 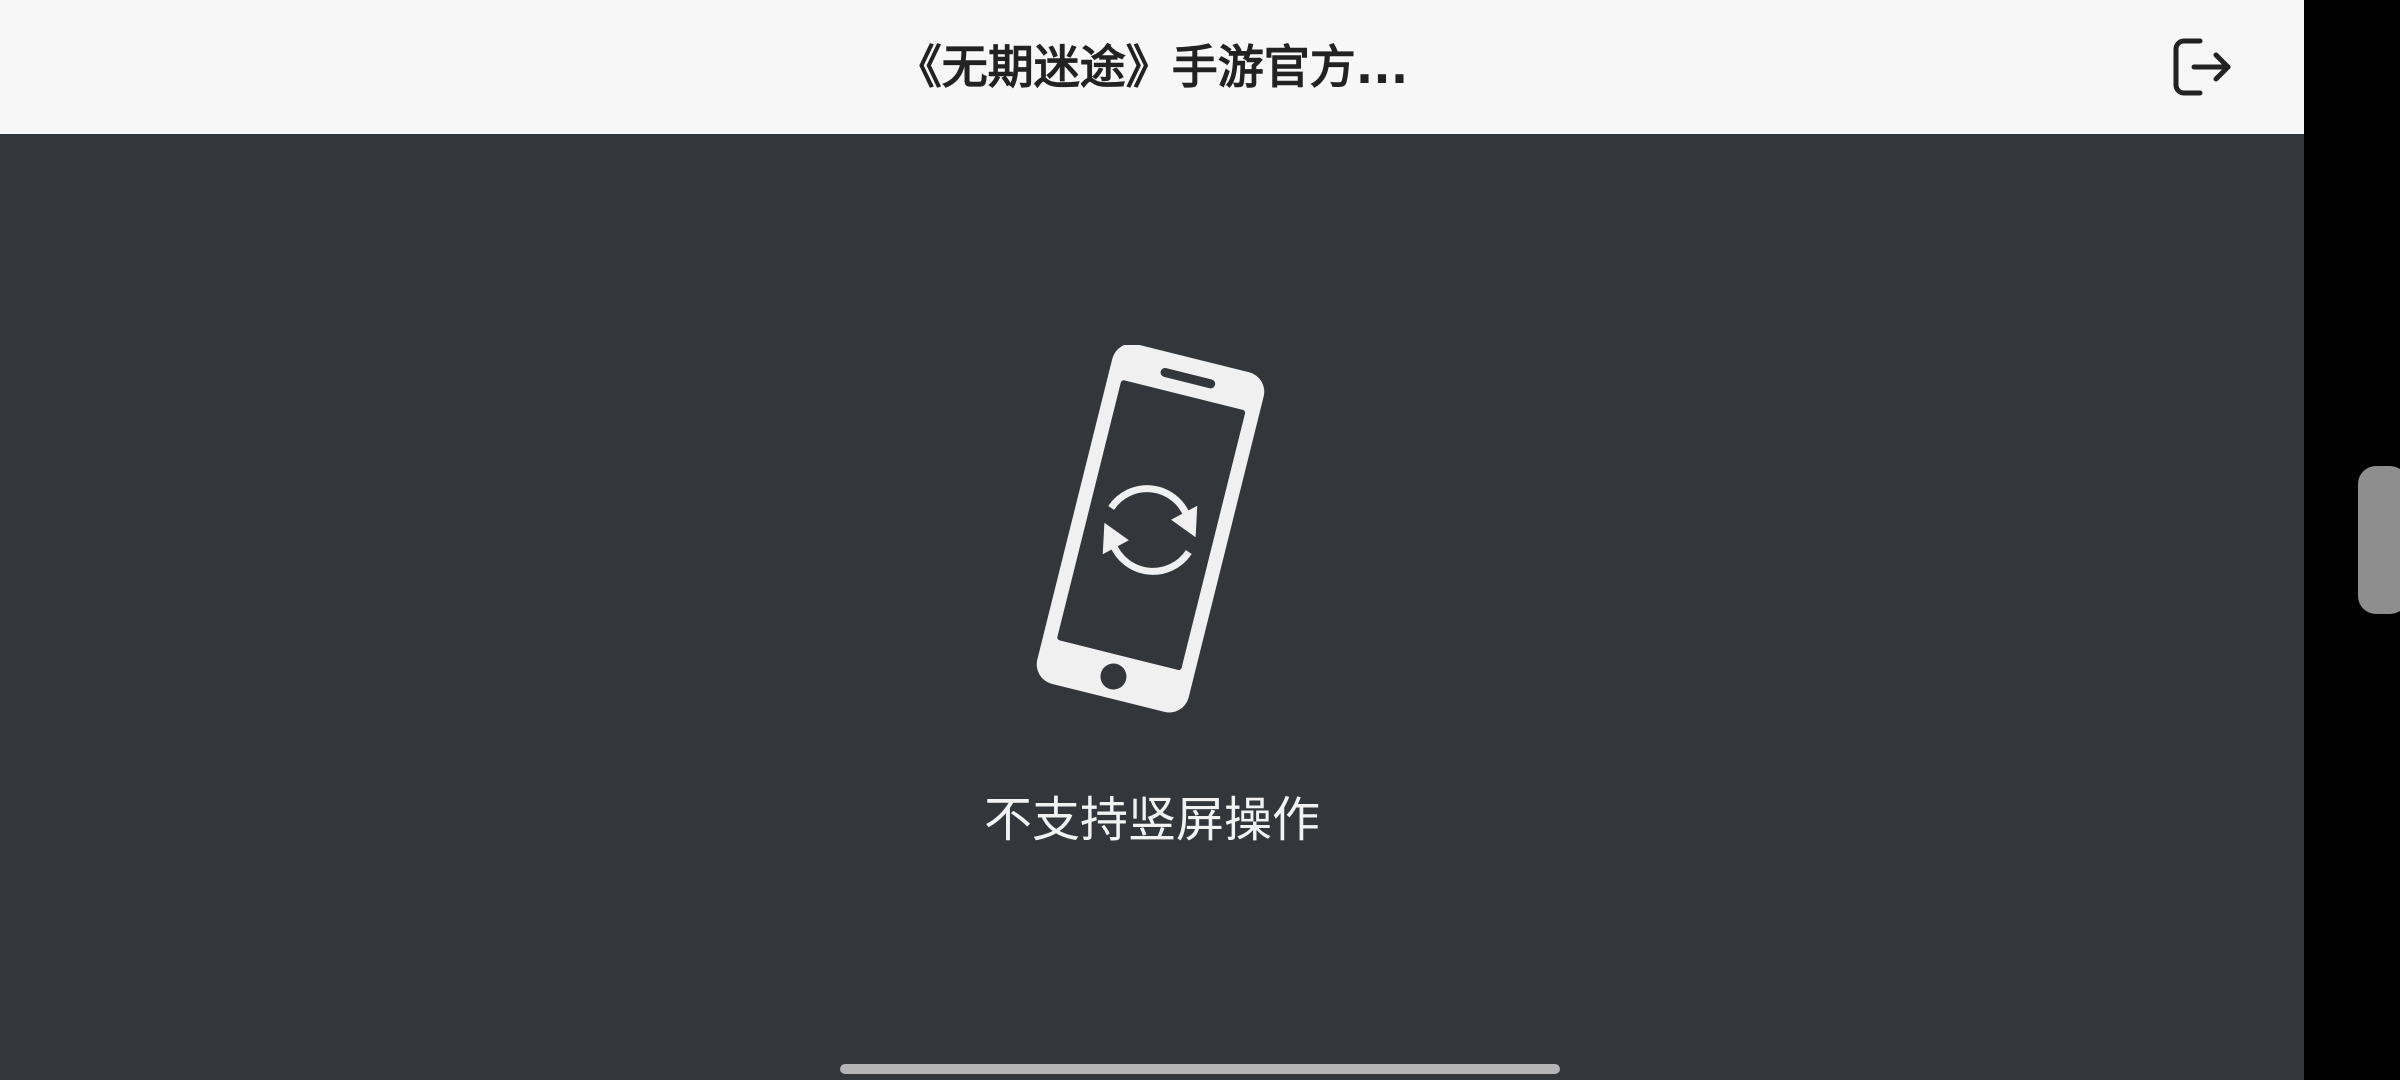 I want to click on exit-icon, so click(x=2202, y=67).